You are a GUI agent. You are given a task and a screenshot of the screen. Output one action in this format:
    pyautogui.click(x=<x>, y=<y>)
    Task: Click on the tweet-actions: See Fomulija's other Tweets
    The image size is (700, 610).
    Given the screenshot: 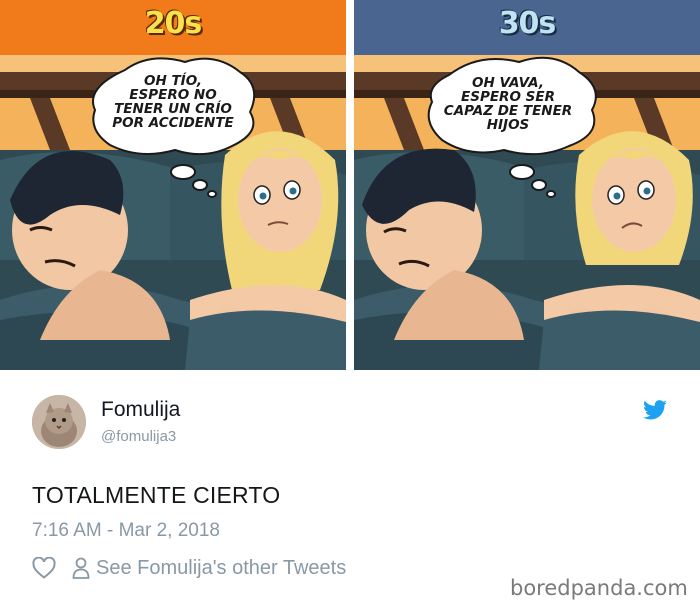 What is the action you would take?
    pyautogui.click(x=189, y=568)
    